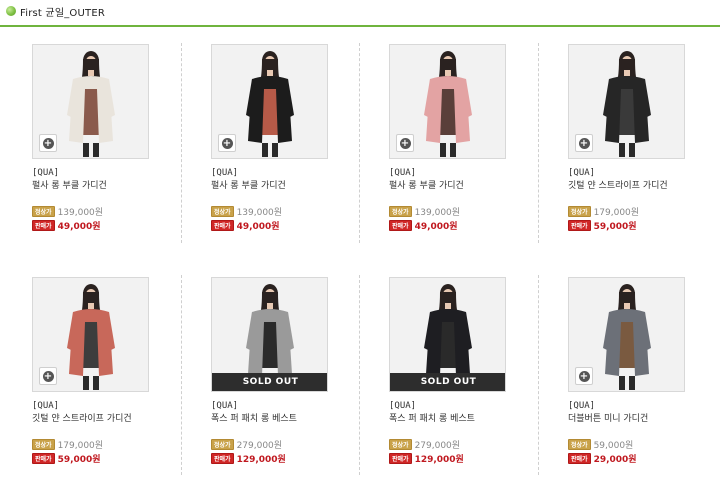 Image resolution: width=720 pixels, height=479 pixels. I want to click on sale-price: 29,000원, so click(615, 459).